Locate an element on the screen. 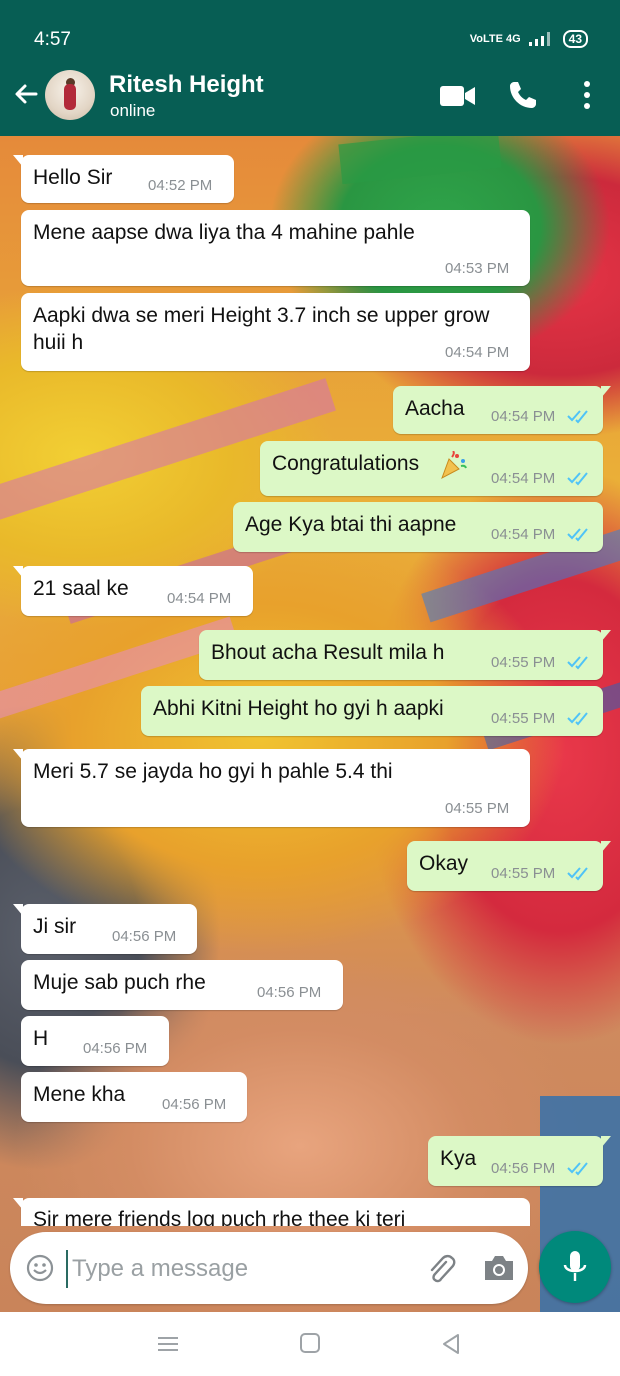  status-icons: VoLTE 4G 43 is located at coordinates (529, 39).